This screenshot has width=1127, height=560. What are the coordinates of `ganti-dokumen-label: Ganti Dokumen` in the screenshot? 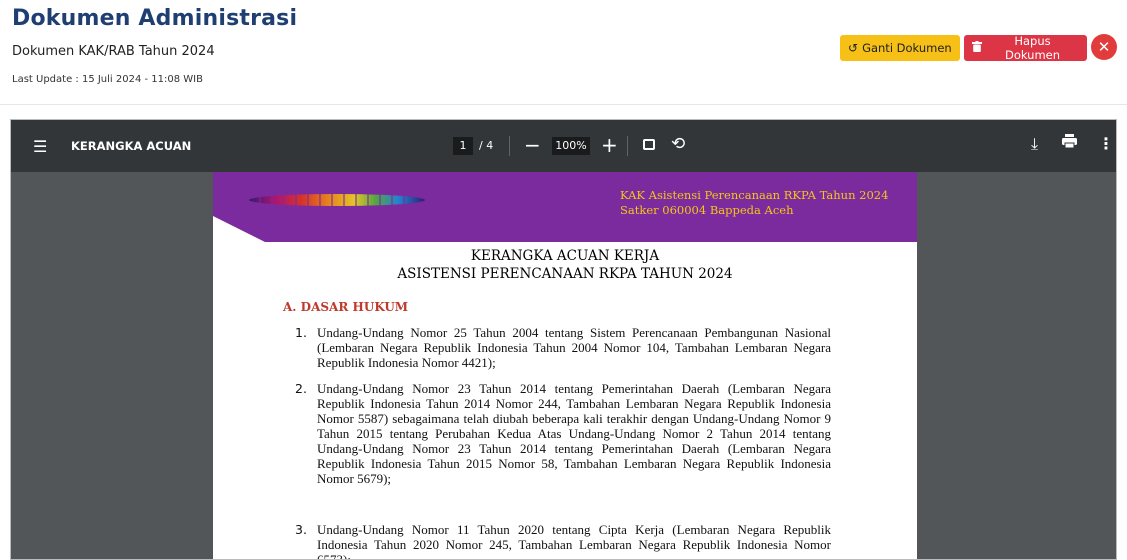 It's located at (907, 48).